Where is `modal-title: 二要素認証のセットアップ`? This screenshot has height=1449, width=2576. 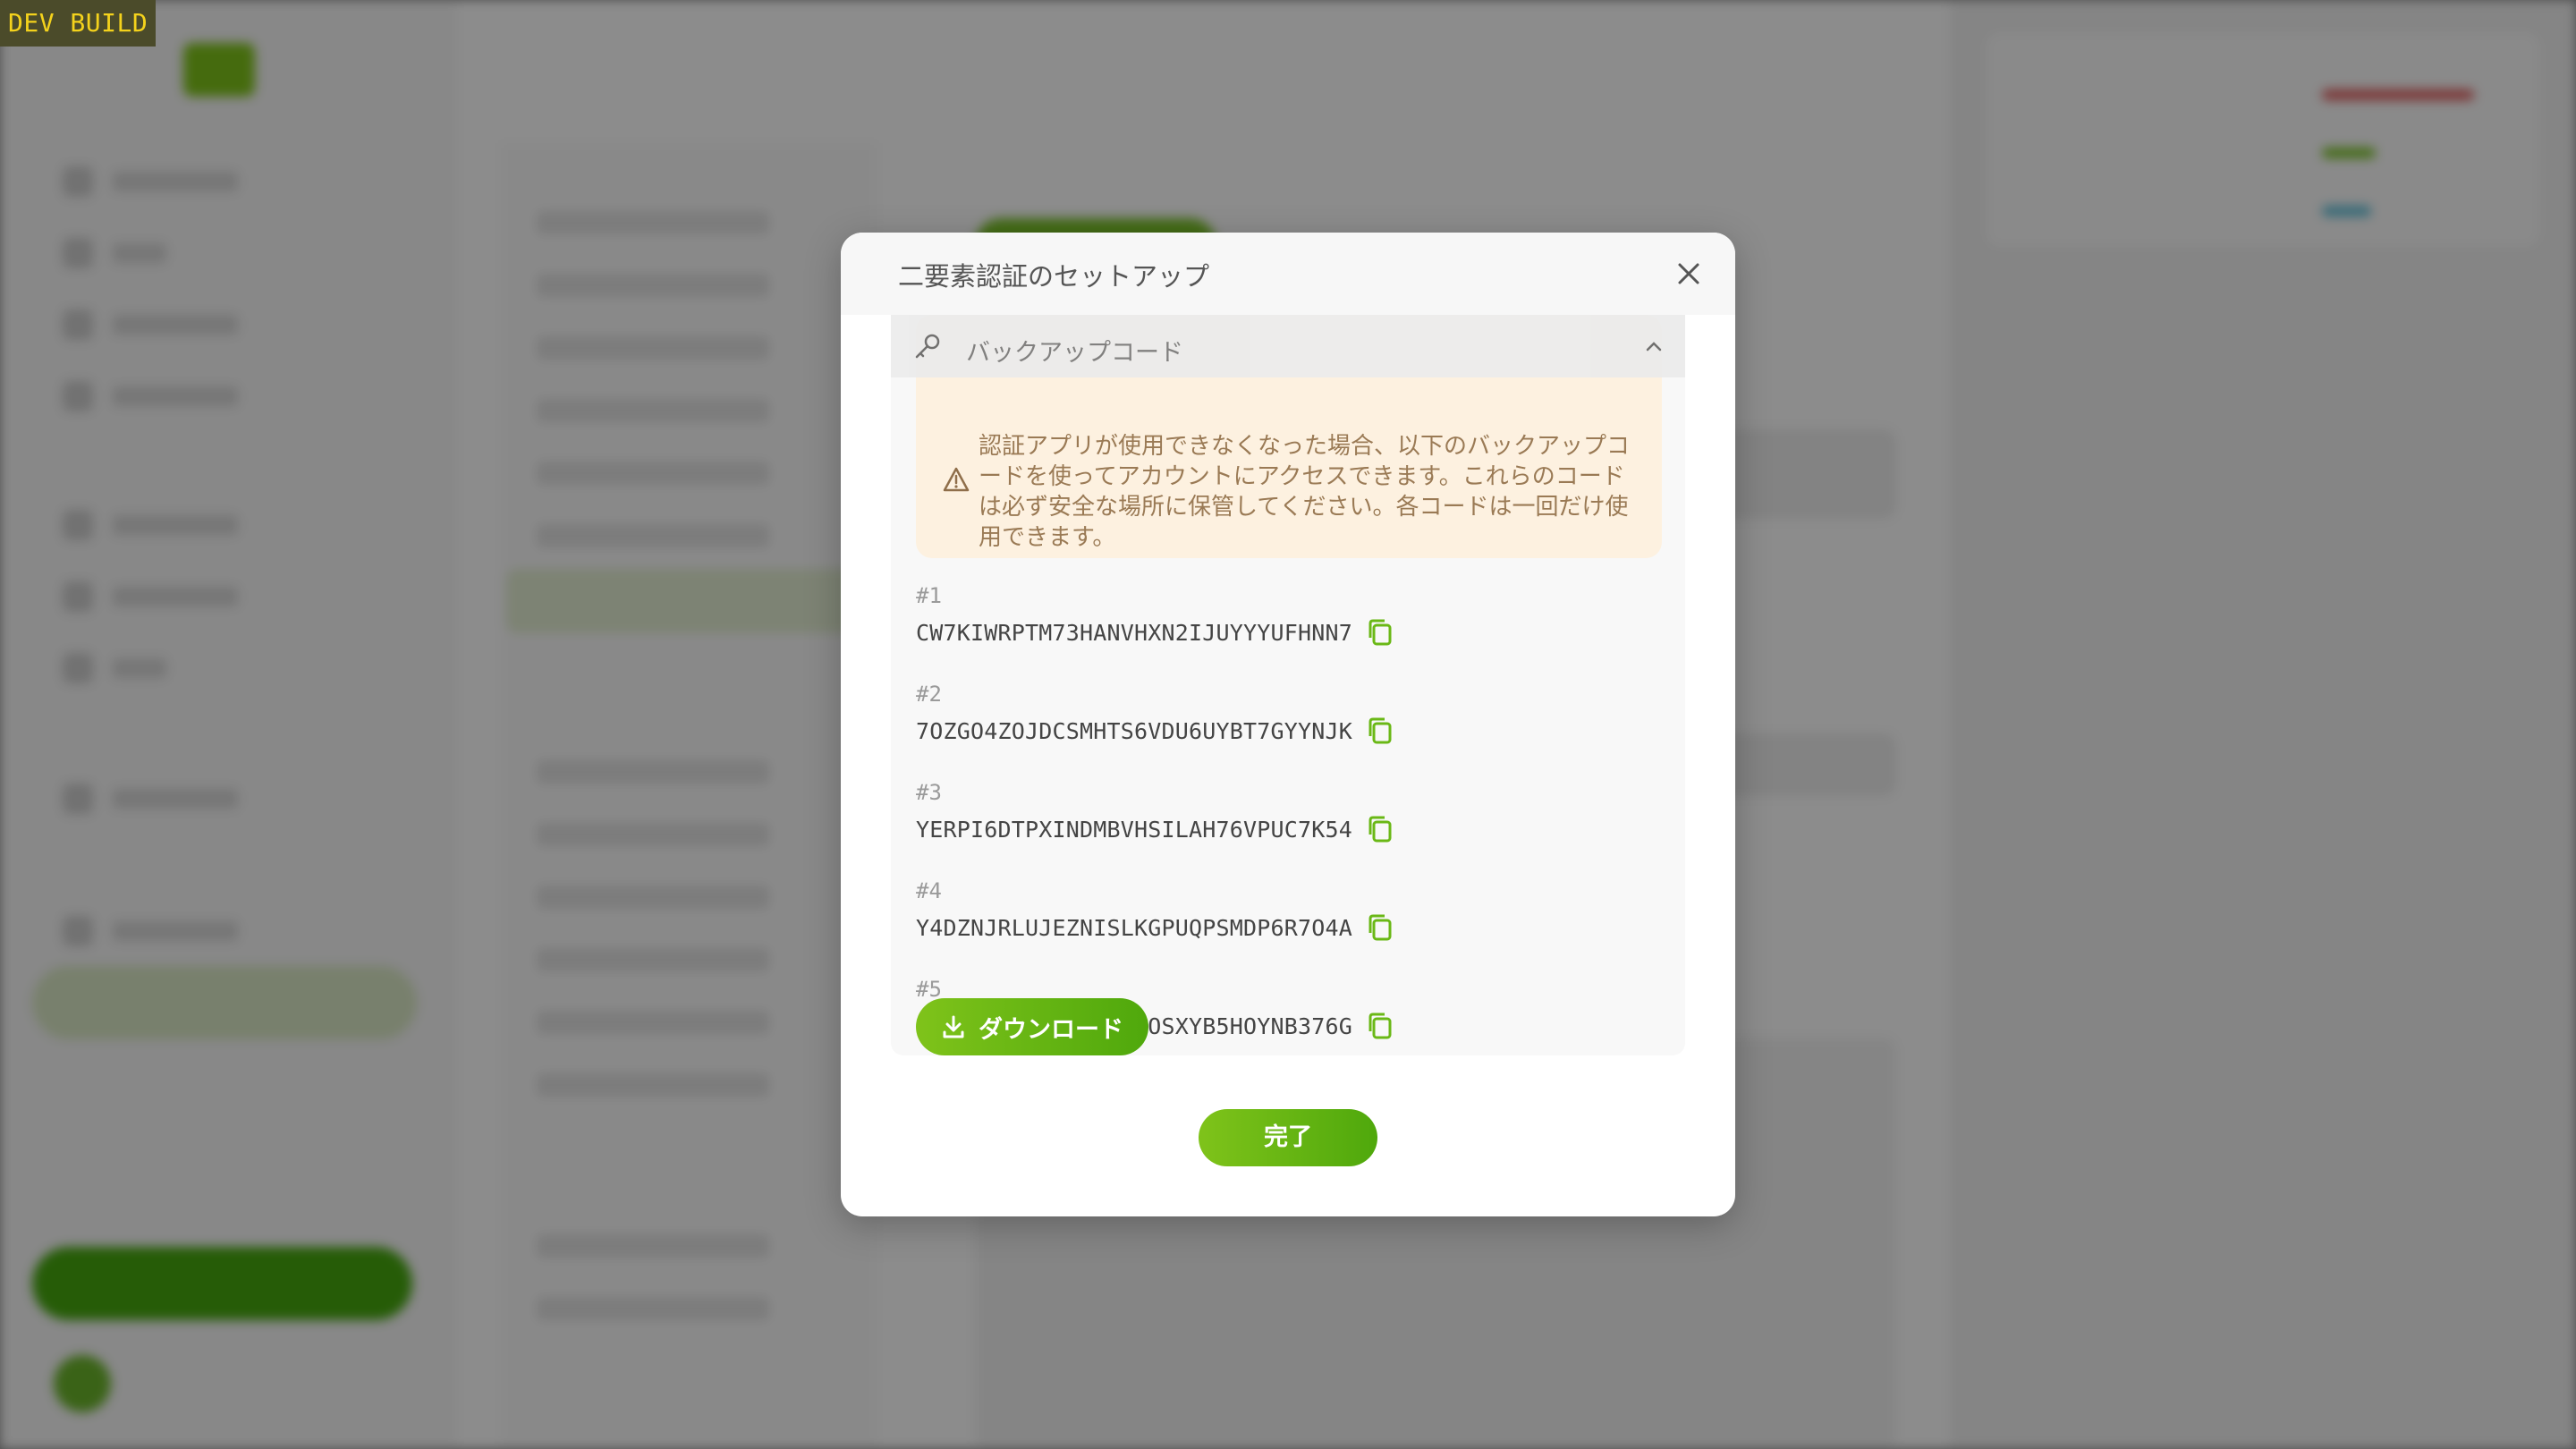 modal-title: 二要素認証のセットアップ is located at coordinates (1054, 276).